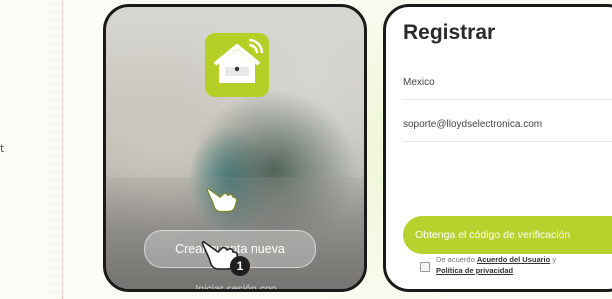 The image size is (612, 299). What do you see at coordinates (474, 270) in the screenshot?
I see `privacy-policy-link: Política de privacidad` at bounding box center [474, 270].